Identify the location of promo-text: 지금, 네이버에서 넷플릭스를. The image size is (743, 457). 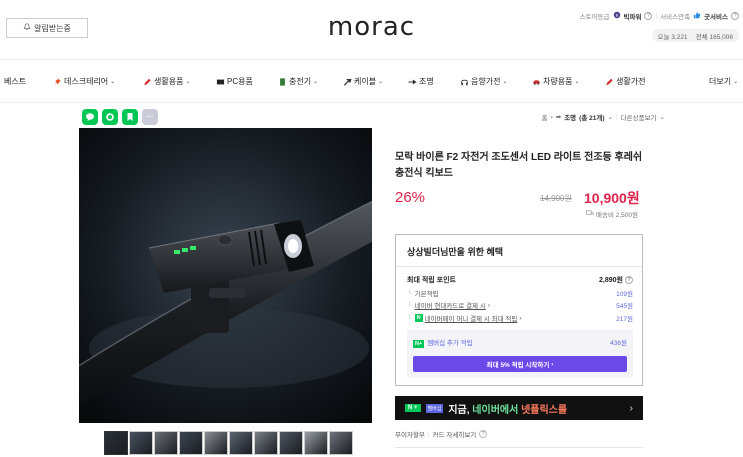
(507, 408).